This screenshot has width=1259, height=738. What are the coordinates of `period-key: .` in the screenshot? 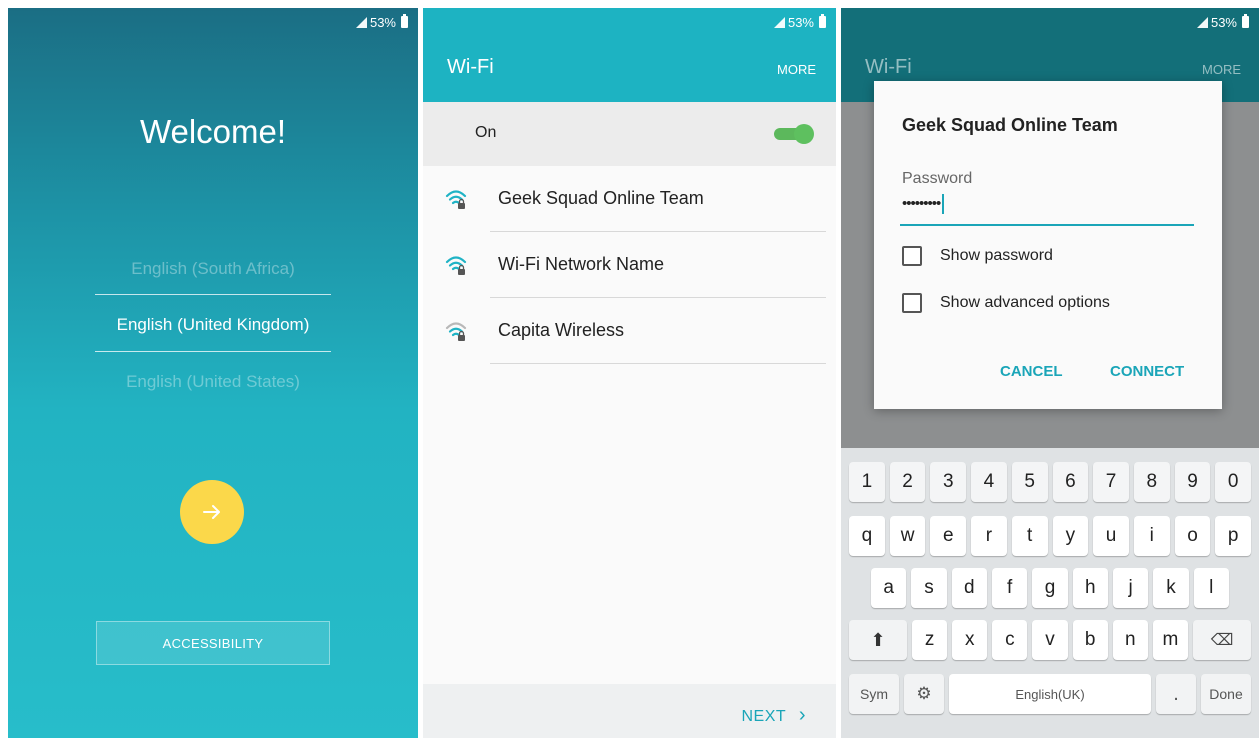 It's located at (1176, 694).